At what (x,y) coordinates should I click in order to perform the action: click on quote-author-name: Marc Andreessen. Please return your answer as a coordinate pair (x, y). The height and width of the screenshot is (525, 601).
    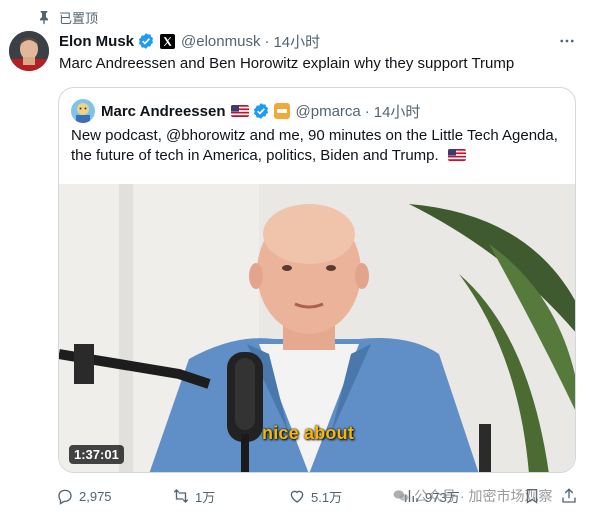
    Looking at the image, I should click on (163, 111).